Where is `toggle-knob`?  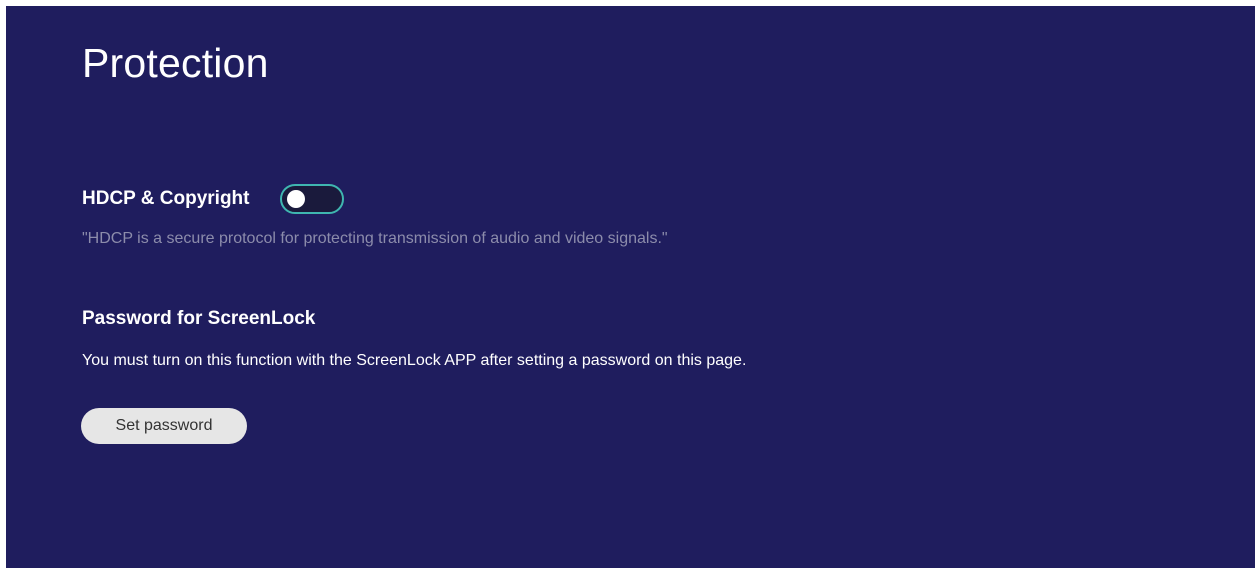 toggle-knob is located at coordinates (296, 199).